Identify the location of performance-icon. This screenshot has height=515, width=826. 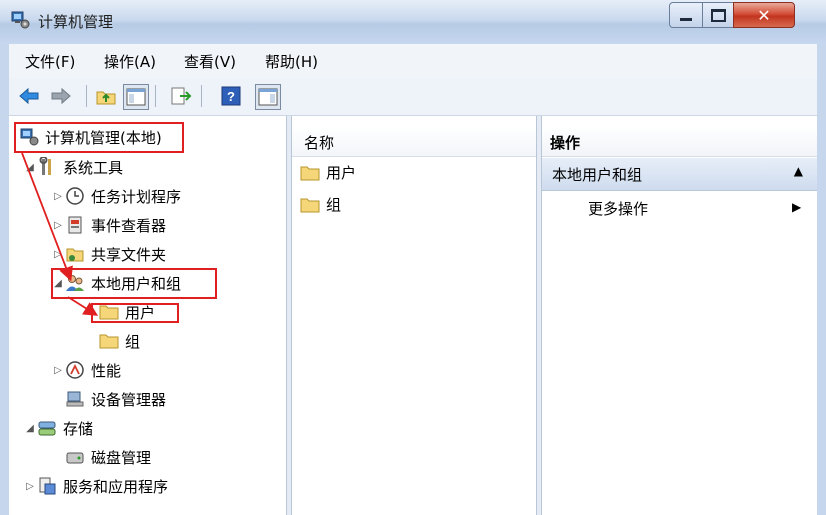
(75, 370).